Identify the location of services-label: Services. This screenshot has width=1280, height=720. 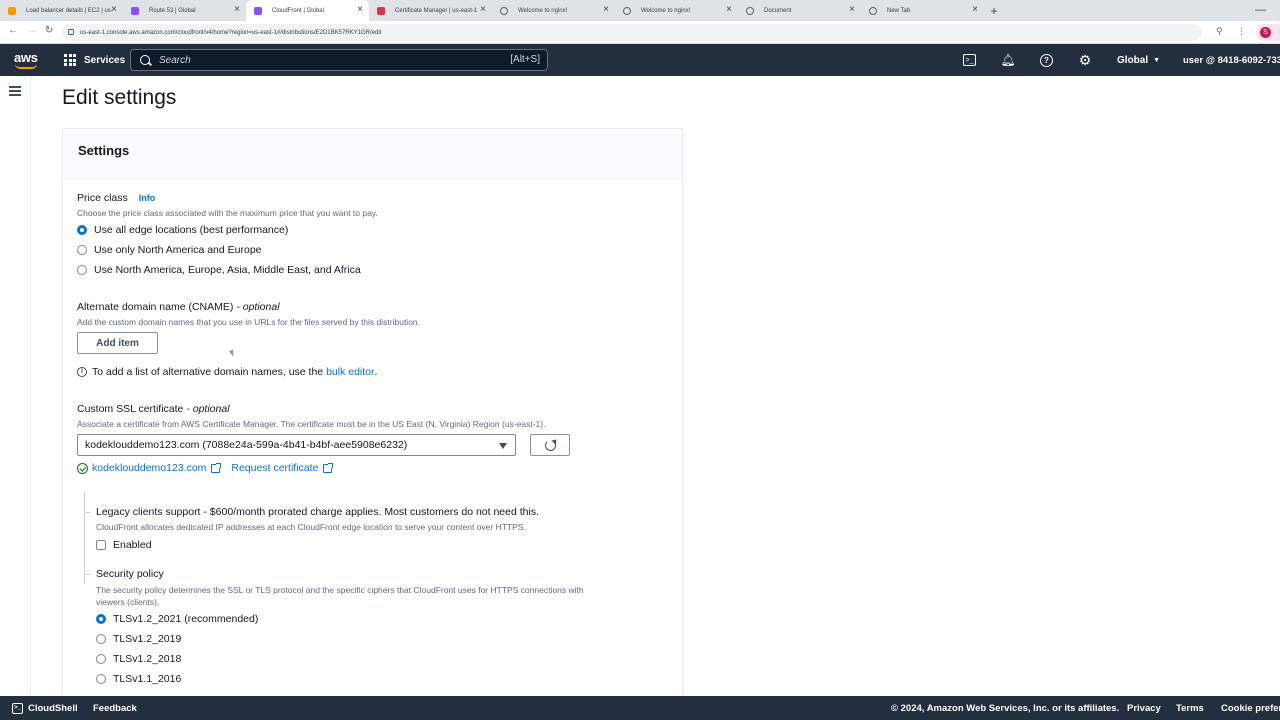
(105, 60).